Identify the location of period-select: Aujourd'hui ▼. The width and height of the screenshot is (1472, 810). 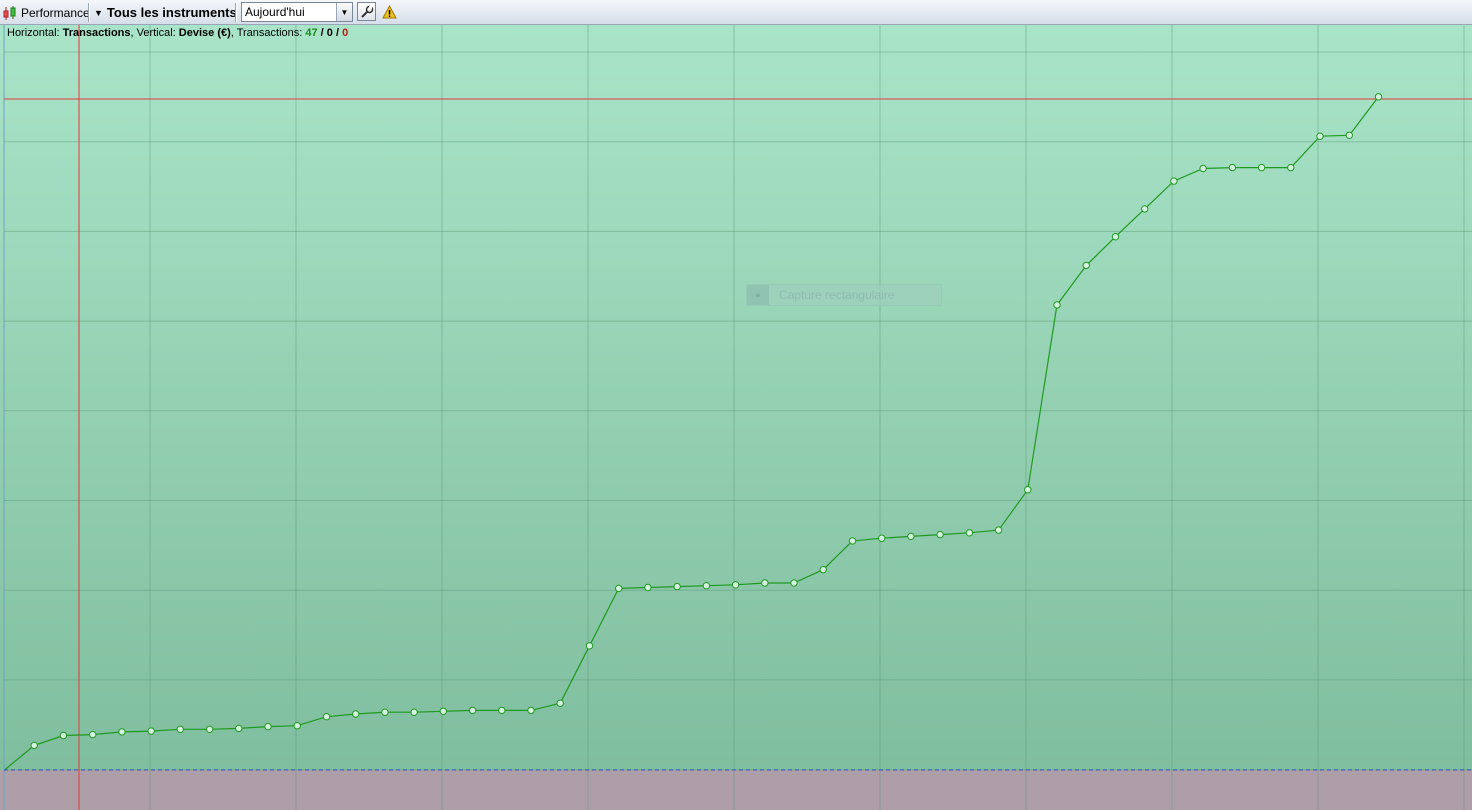
(297, 12).